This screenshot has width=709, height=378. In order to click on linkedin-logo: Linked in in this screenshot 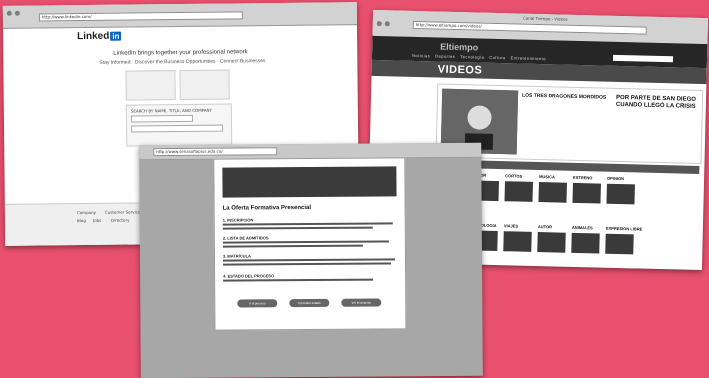, I will do `click(99, 36)`.